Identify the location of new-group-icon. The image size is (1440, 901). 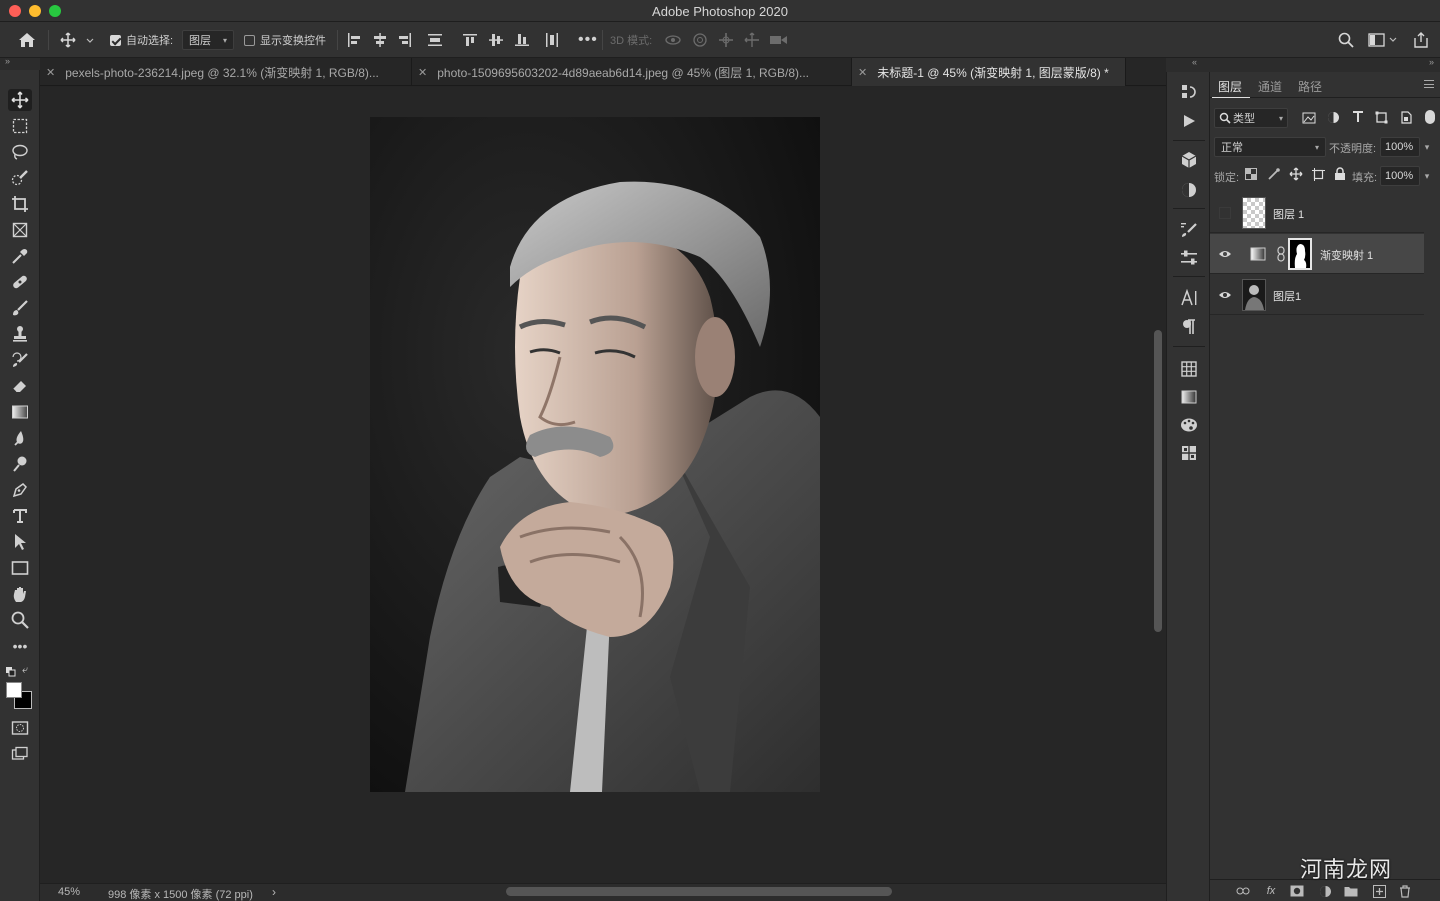
(1351, 891).